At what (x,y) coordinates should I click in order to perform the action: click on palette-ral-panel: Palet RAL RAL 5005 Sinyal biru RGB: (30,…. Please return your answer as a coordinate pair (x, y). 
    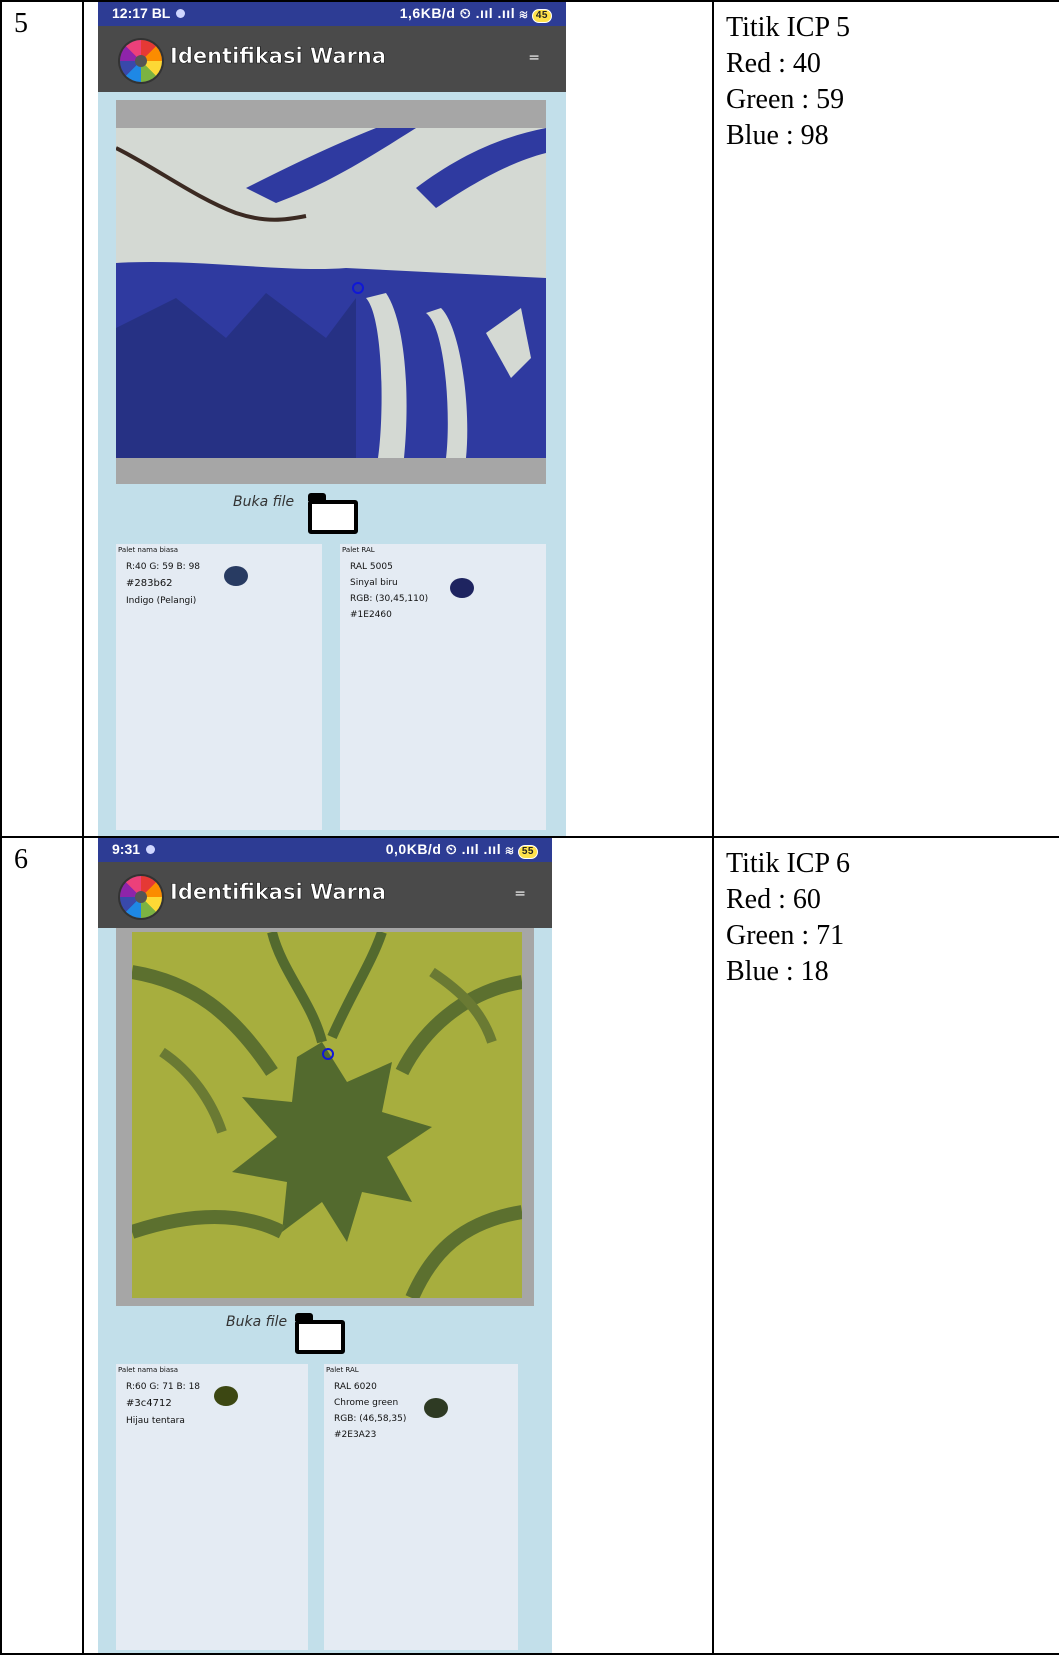
    Looking at the image, I should click on (443, 687).